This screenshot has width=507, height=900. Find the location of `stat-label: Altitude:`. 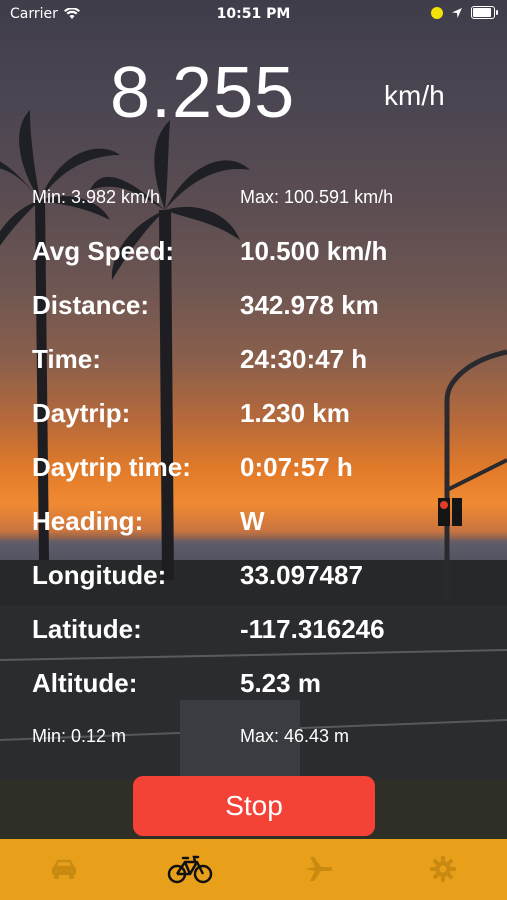

stat-label: Altitude: is located at coordinates (85, 683).